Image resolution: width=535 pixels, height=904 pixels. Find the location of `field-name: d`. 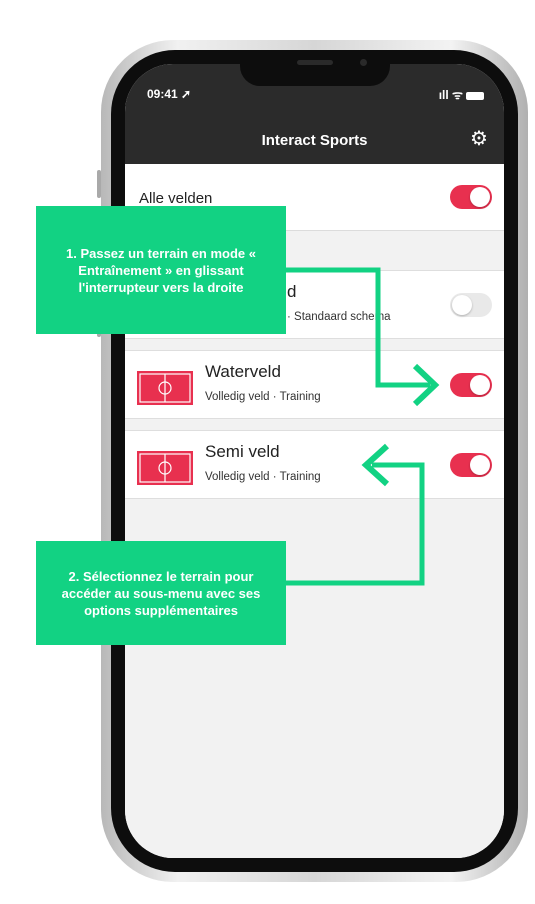

field-name: d is located at coordinates (292, 291).